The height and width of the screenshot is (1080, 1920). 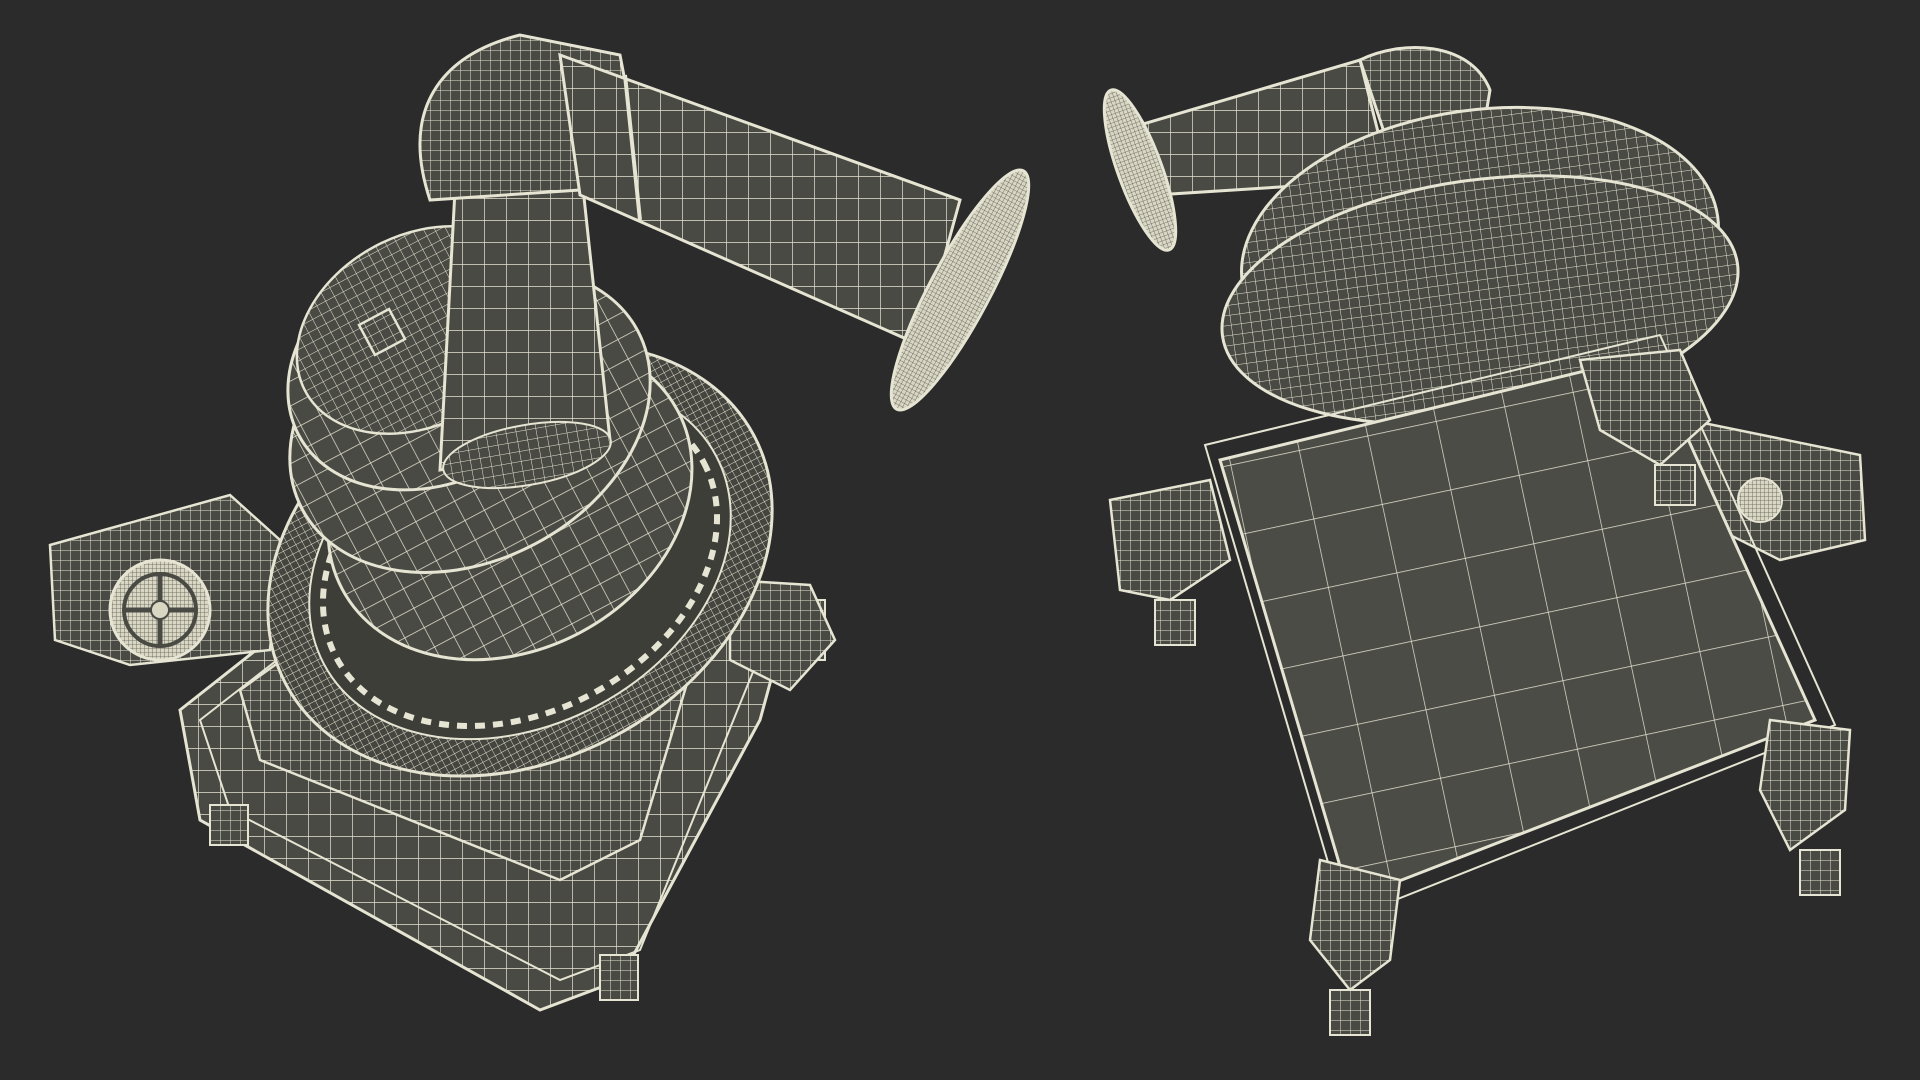 What do you see at coordinates (525, 324) in the screenshot?
I see `vertical-pipe` at bounding box center [525, 324].